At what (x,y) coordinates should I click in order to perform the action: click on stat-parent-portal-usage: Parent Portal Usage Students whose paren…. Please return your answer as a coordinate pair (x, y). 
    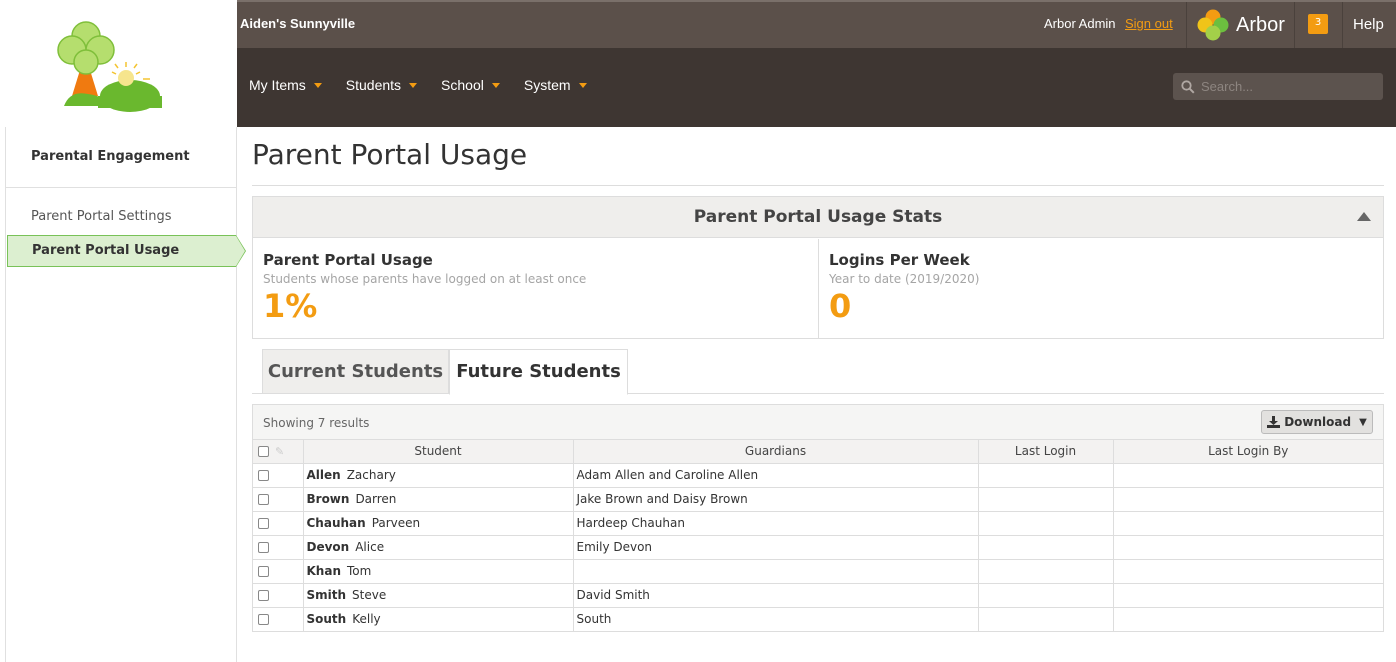
    Looking at the image, I should click on (535, 288).